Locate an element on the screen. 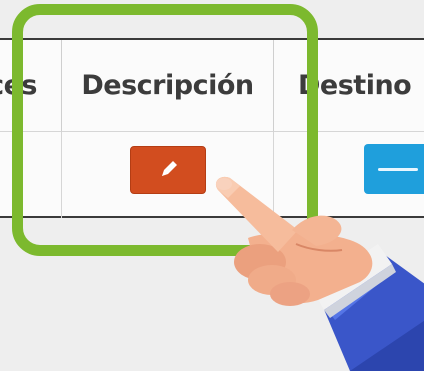  edit-description-button is located at coordinates (168, 170).